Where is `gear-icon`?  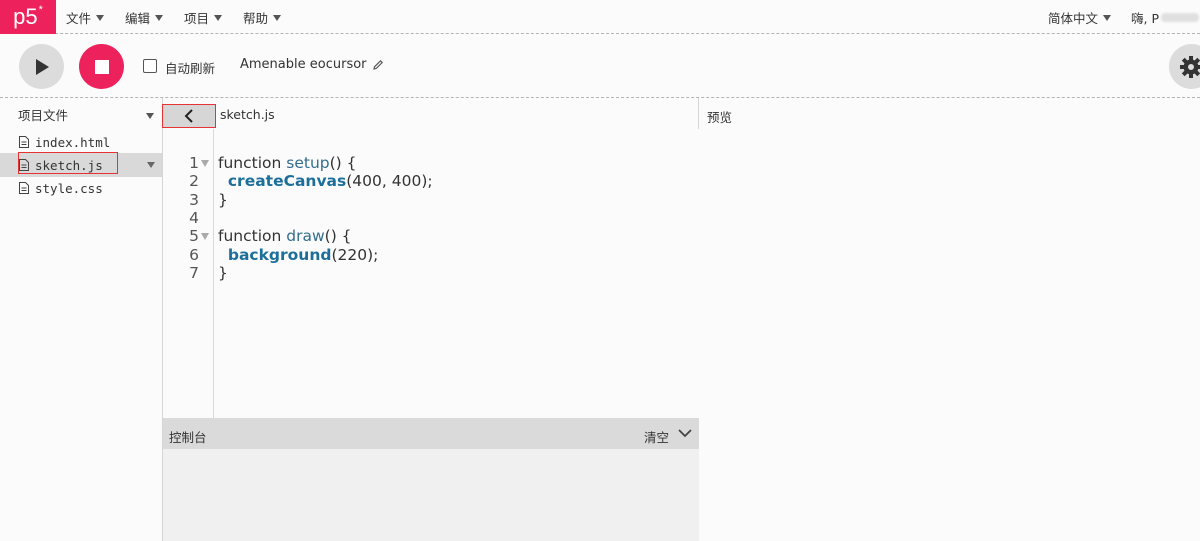 gear-icon is located at coordinates (1190, 66).